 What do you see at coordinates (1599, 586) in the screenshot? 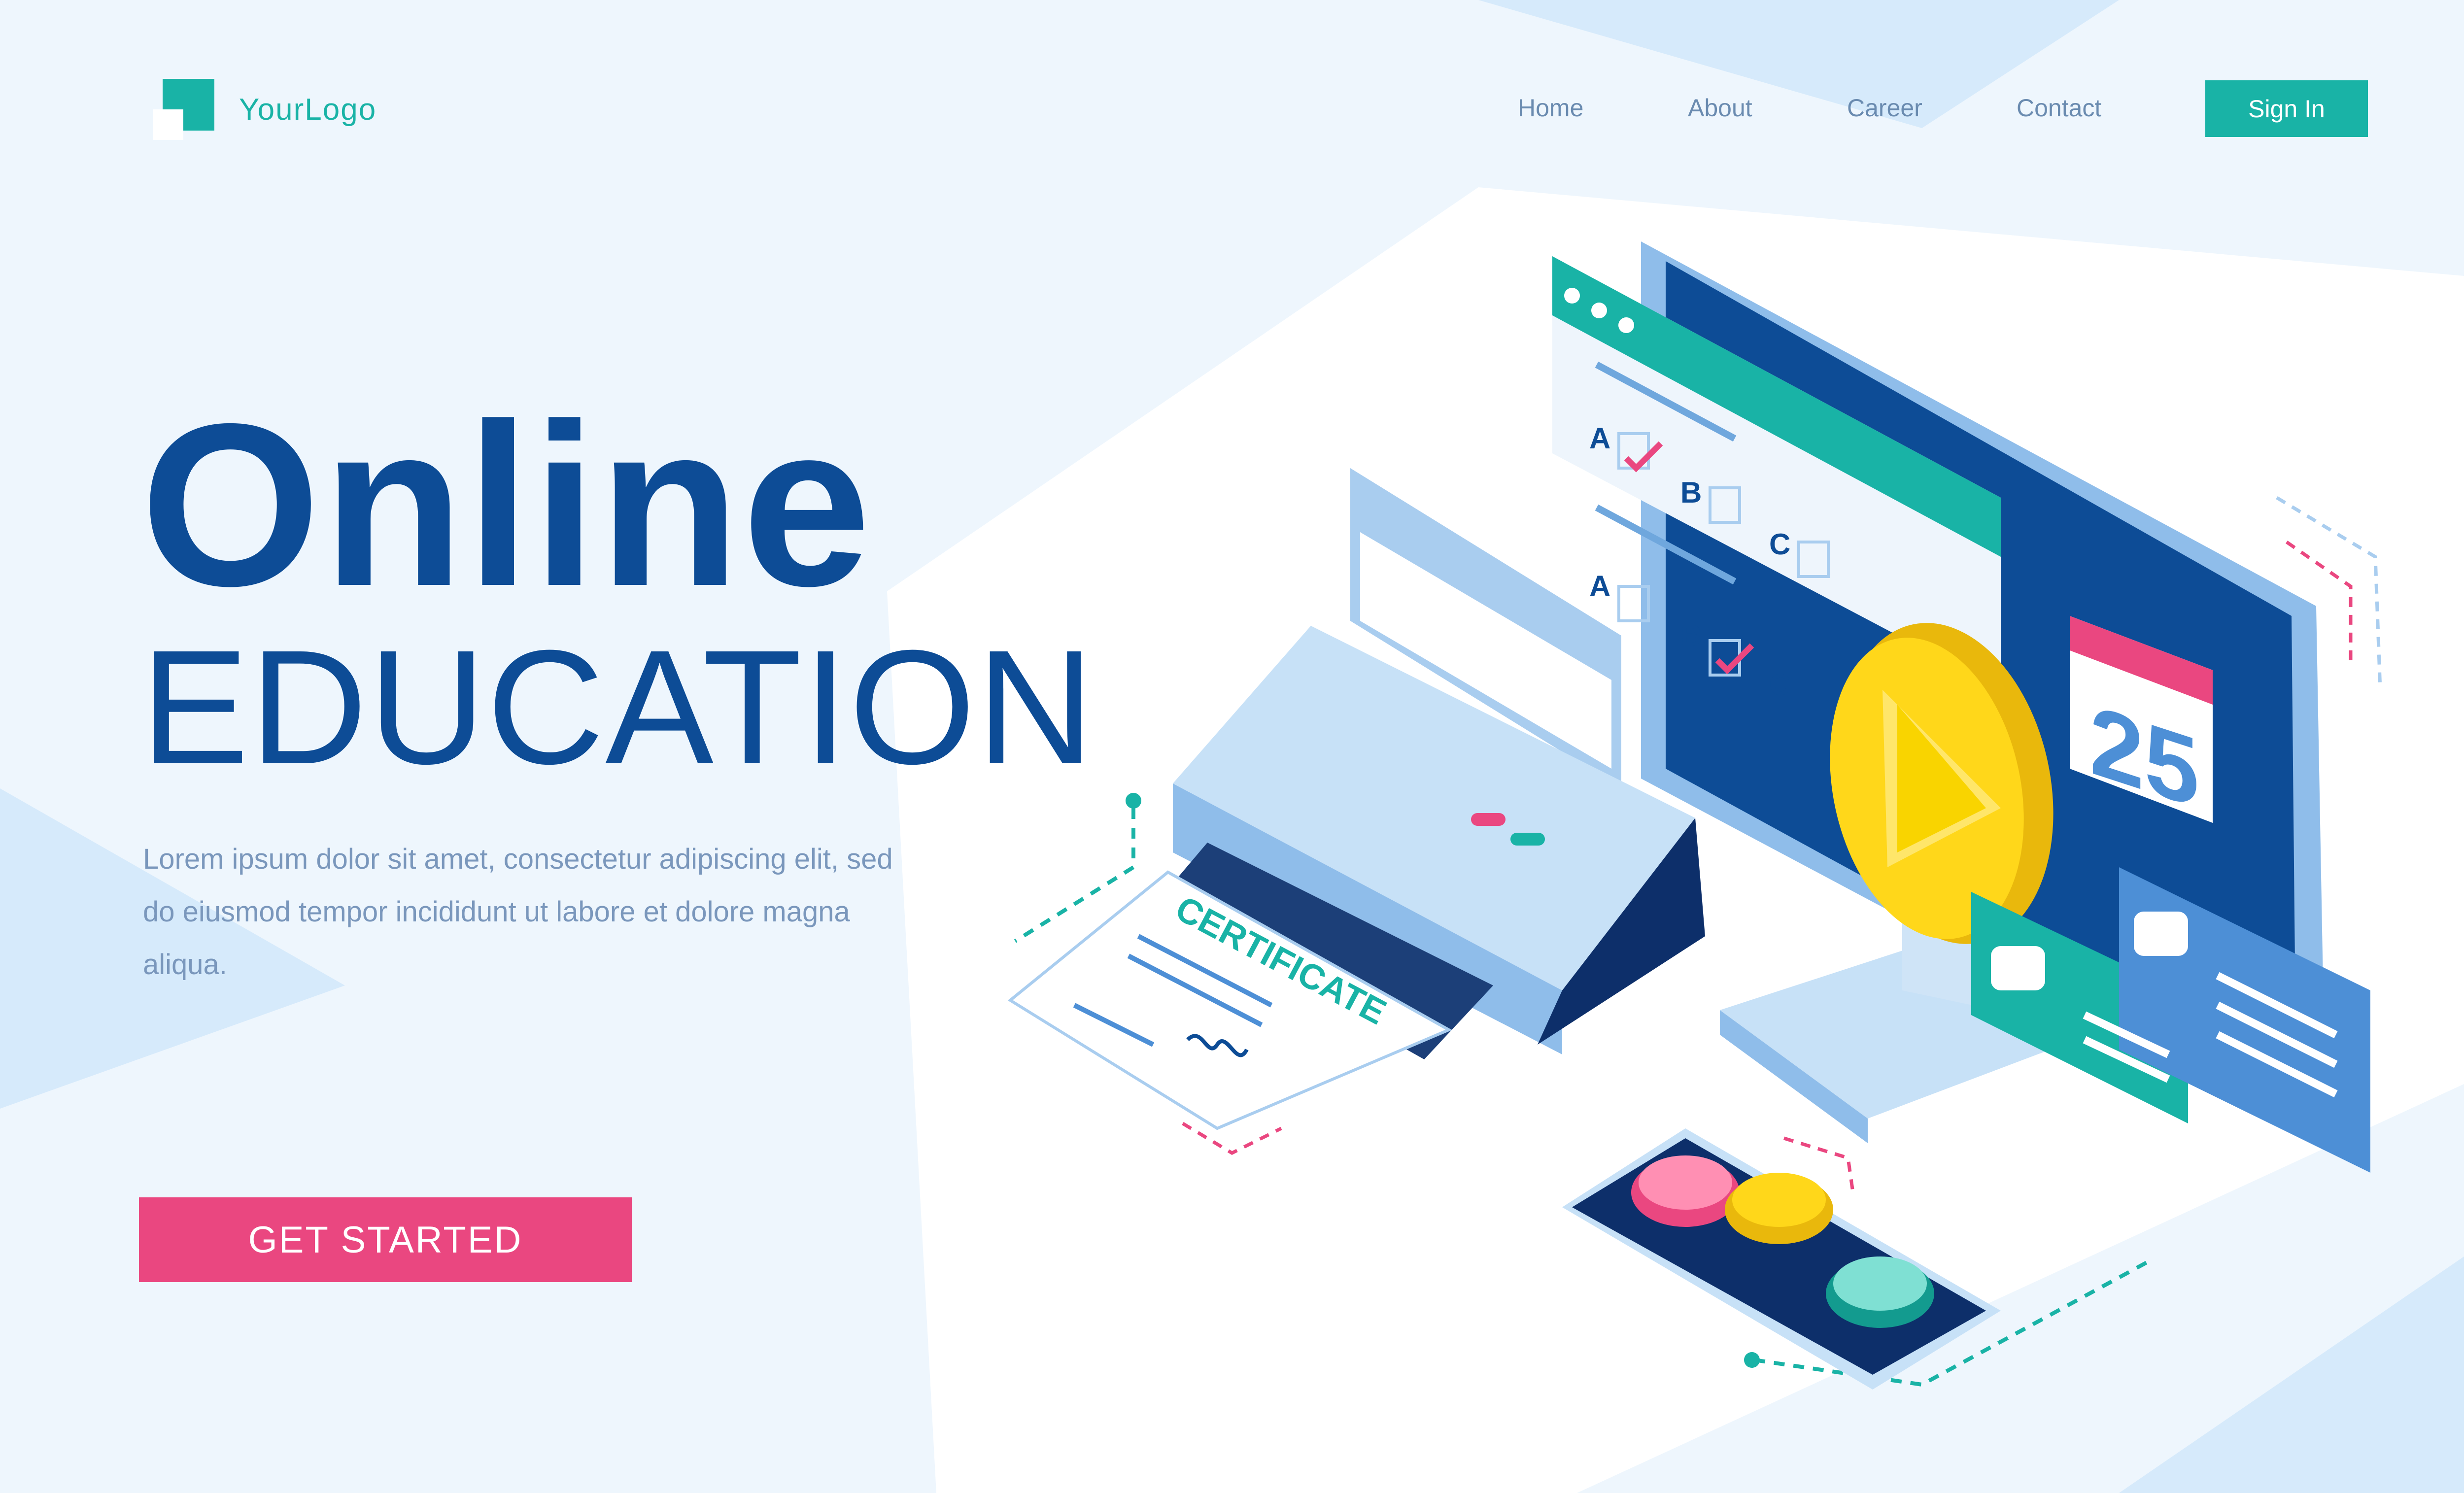
I see `quiz-letter-a2: A` at bounding box center [1599, 586].